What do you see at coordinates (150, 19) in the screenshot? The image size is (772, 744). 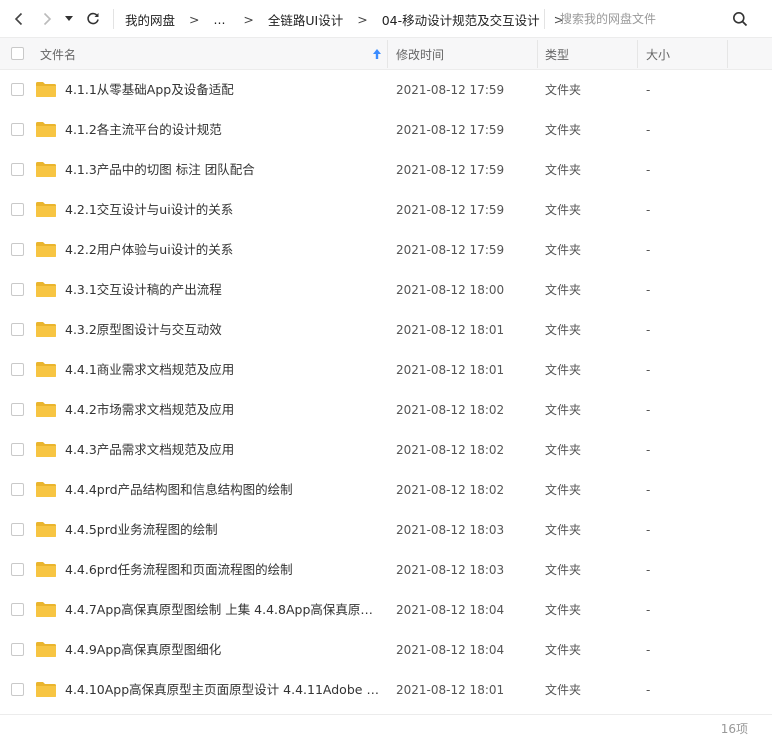 I see `breadcrumb-item-root: 我的网盘` at bounding box center [150, 19].